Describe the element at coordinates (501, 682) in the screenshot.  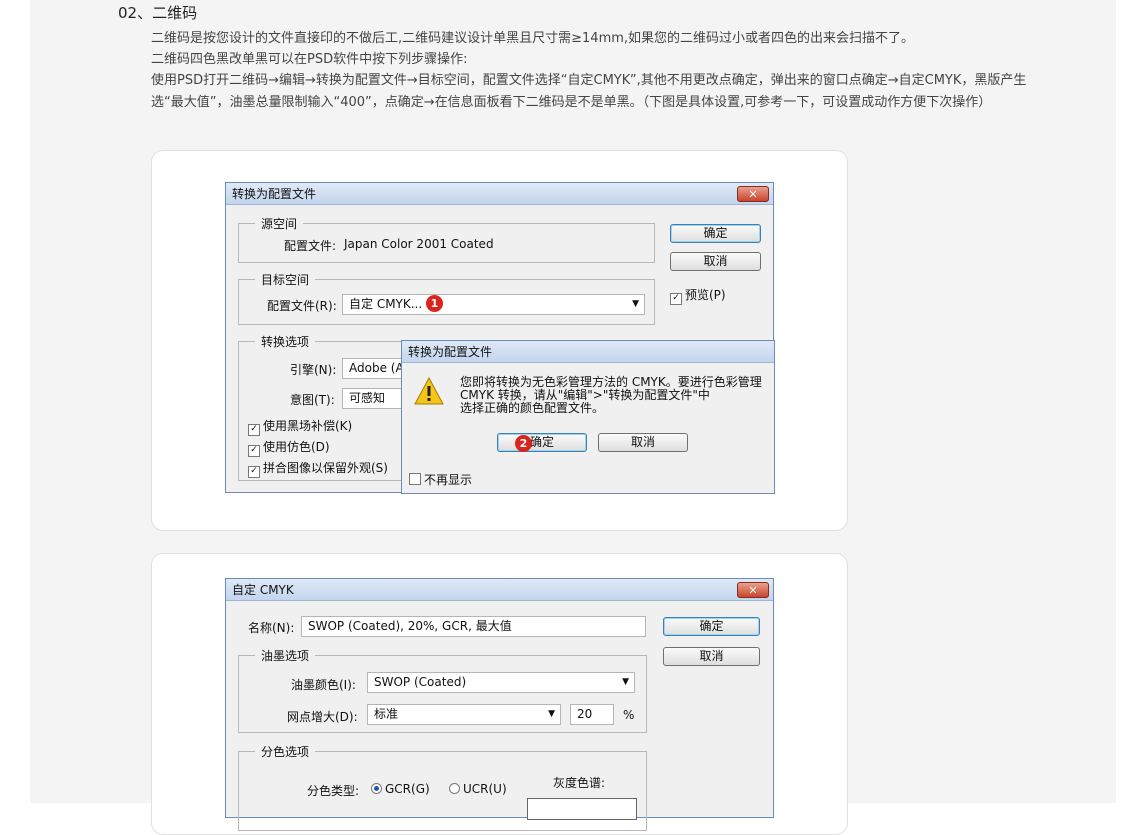
I see `ink-colors-select: SWOP (Coated) ▼` at that location.